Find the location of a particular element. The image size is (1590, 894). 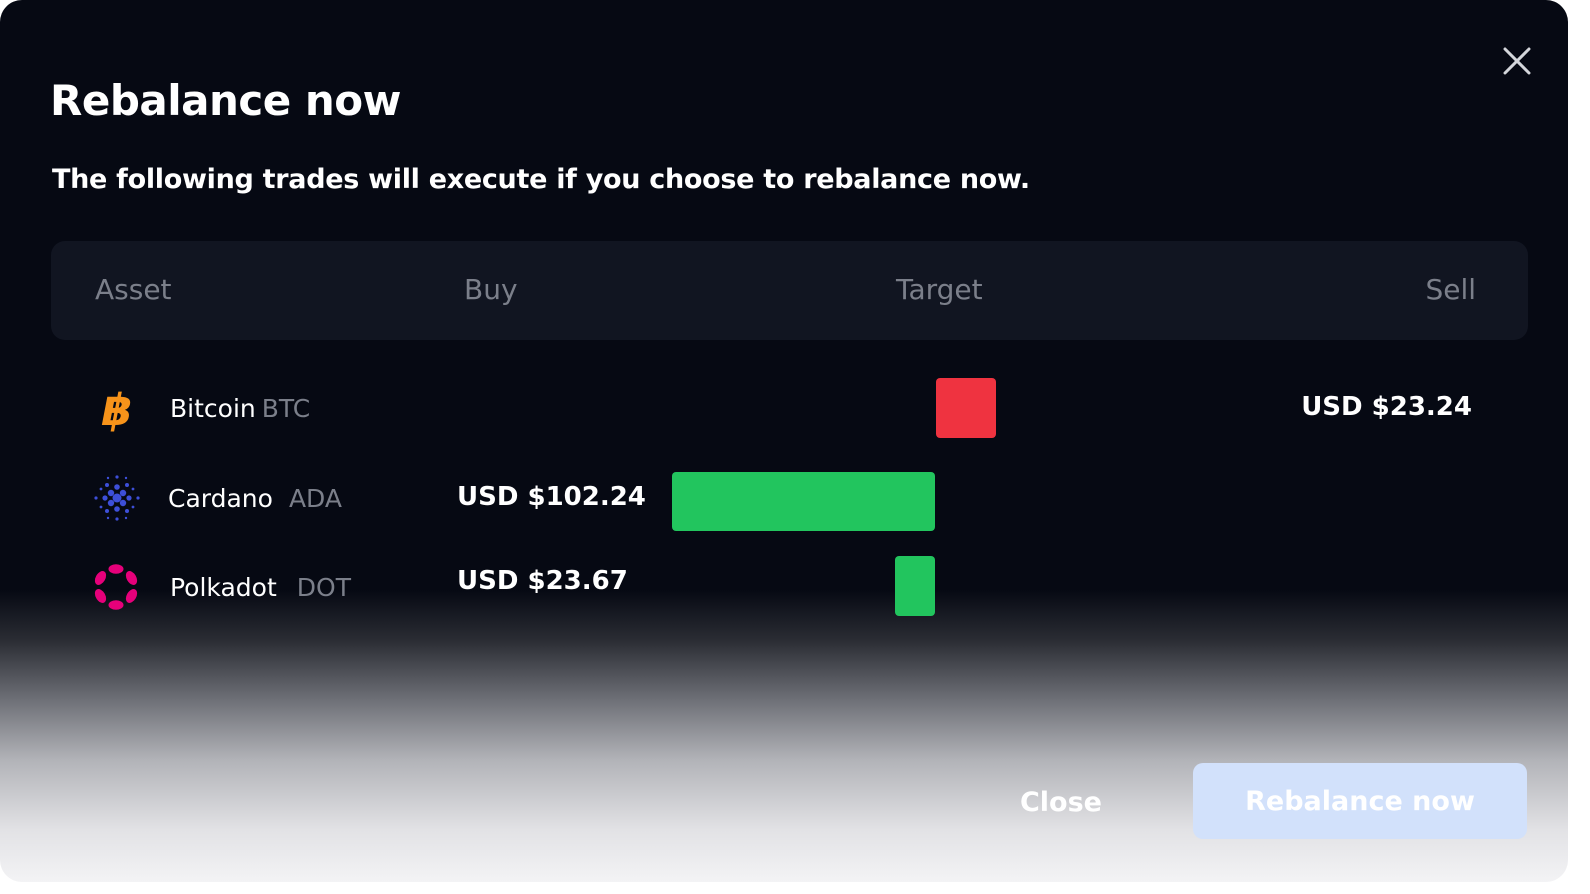

asset-name: Cardano is located at coordinates (220, 498).